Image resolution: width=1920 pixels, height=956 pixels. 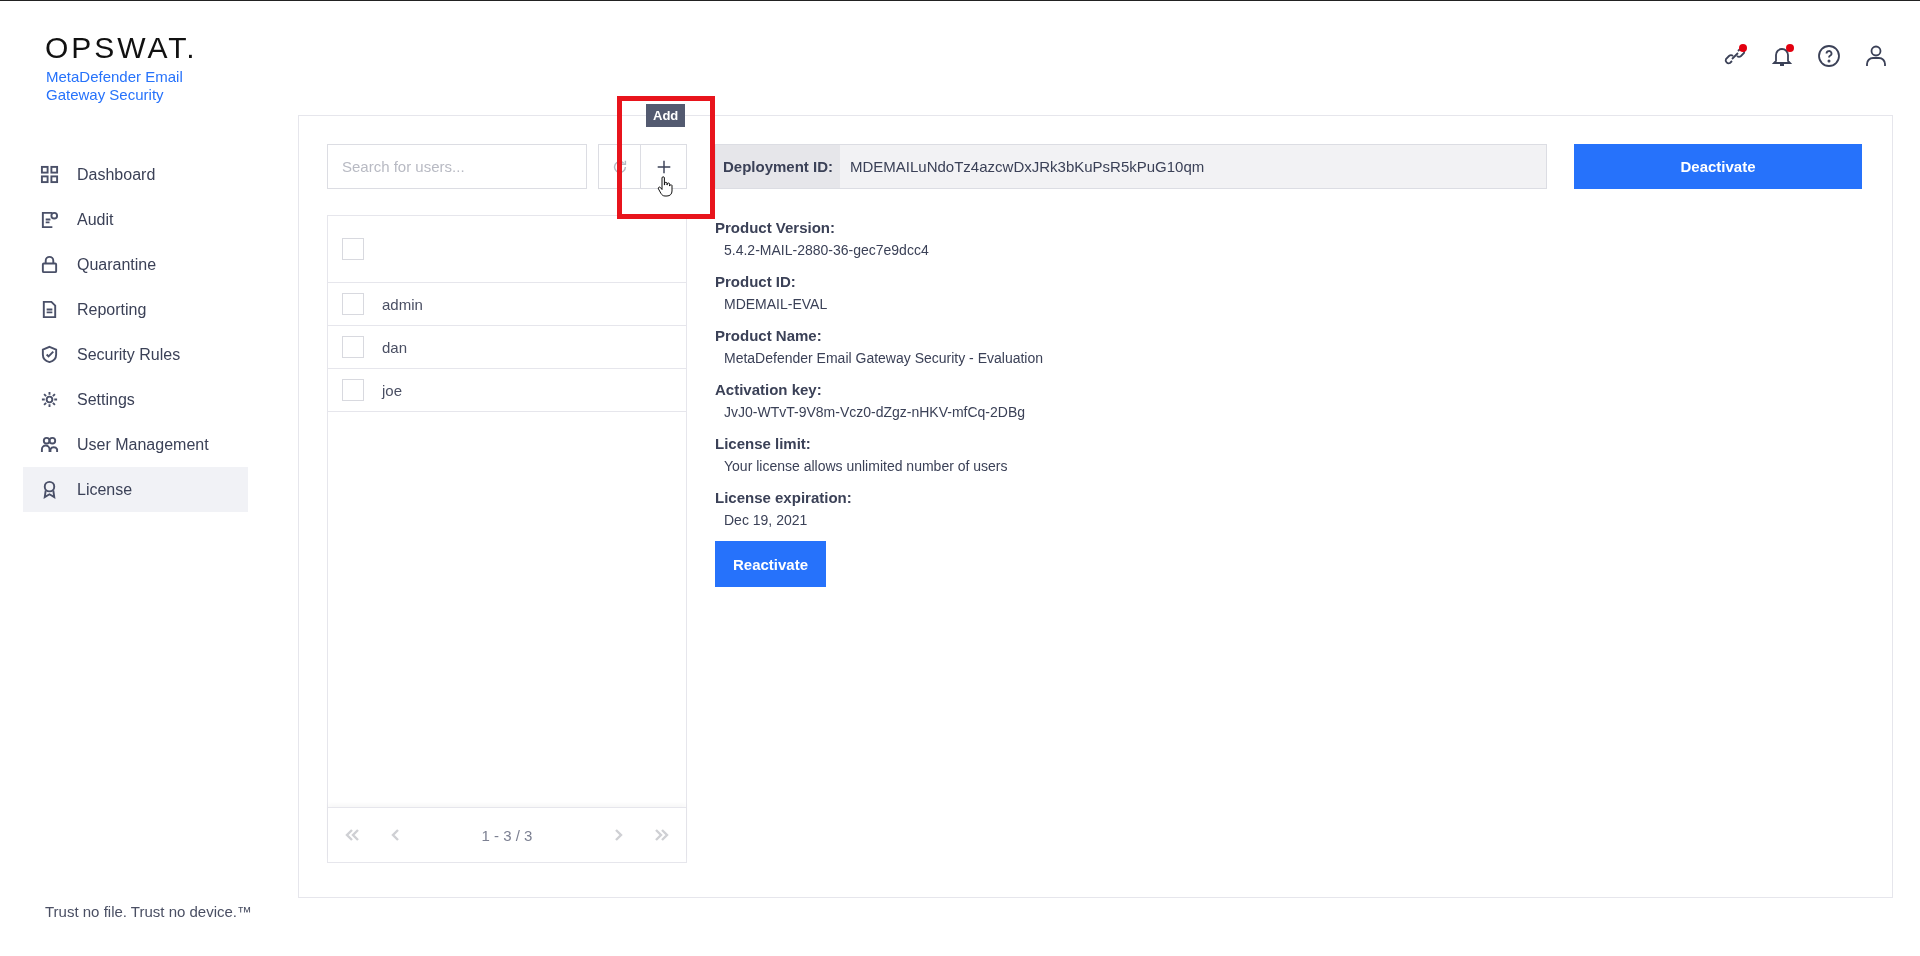 What do you see at coordinates (392, 390) in the screenshot?
I see `user-name: joe` at bounding box center [392, 390].